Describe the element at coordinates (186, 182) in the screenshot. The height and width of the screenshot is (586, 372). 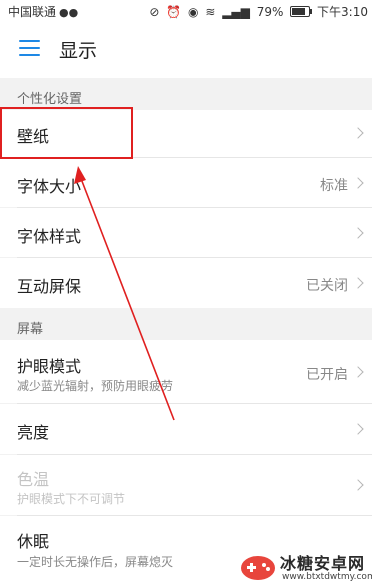
I see `font-size-item: 字体大小 标准` at that location.